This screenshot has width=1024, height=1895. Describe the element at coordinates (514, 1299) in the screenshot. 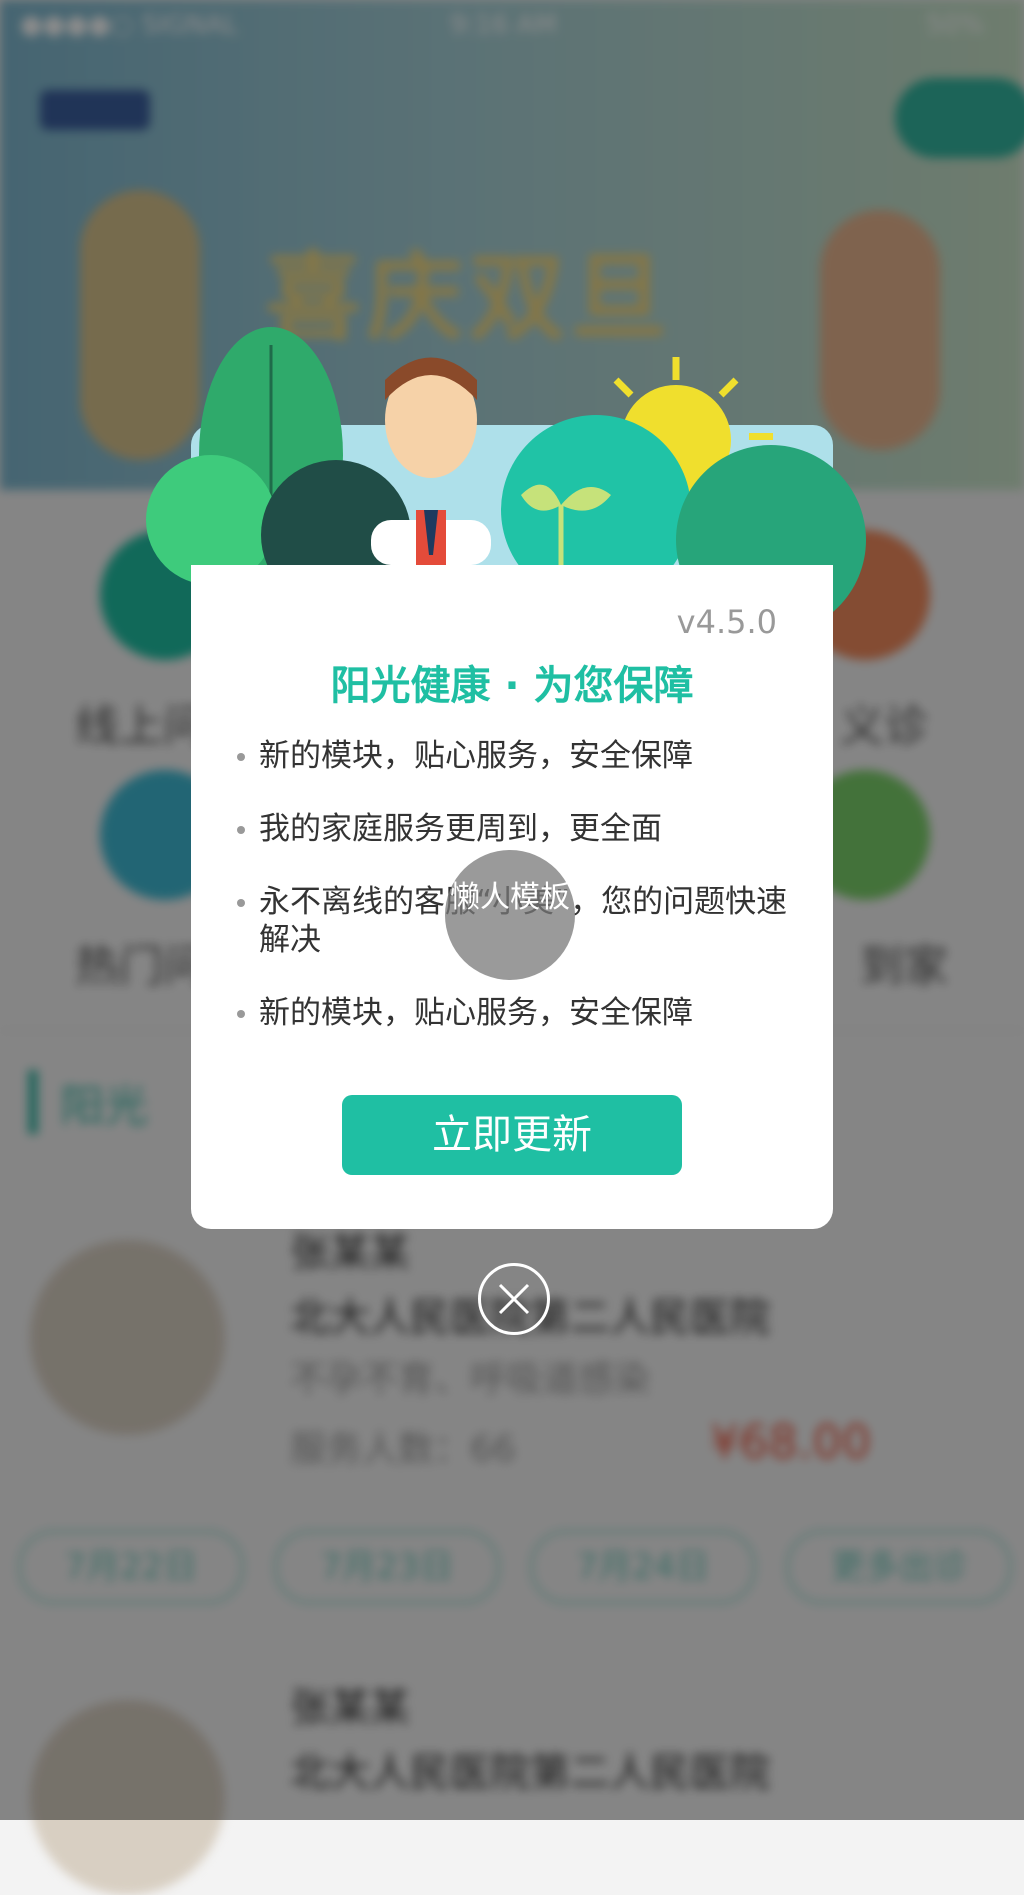

I see `close-icon` at that location.